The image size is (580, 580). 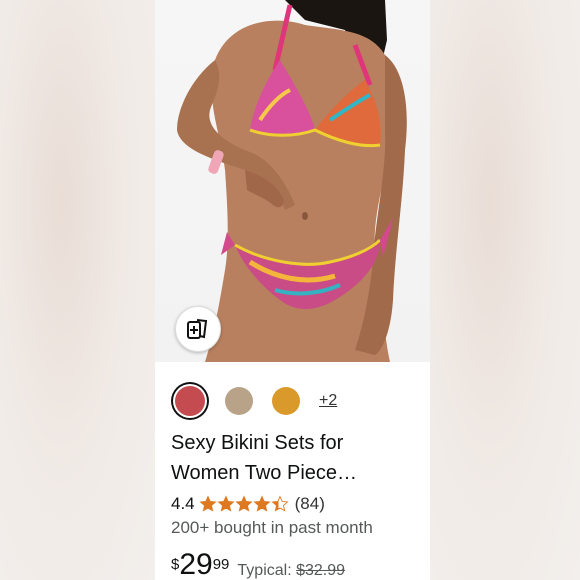 I want to click on price-symbol: $, so click(x=175, y=564).